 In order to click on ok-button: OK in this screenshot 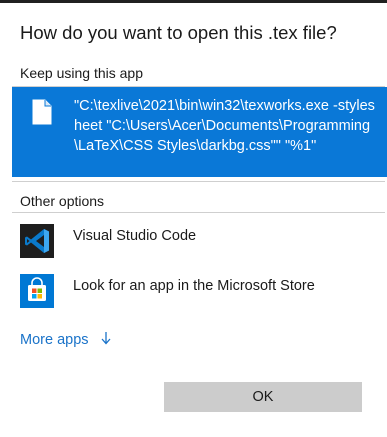, I will do `click(263, 397)`.